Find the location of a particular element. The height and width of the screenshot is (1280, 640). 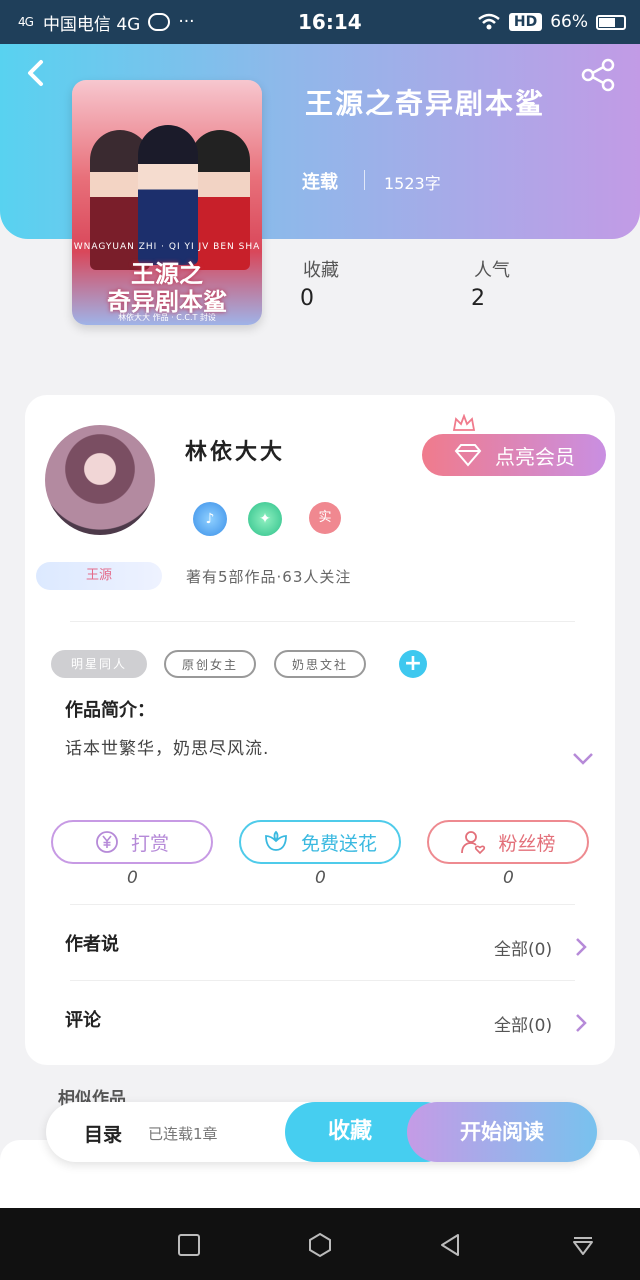

comments-label: 评论 is located at coordinates (83, 1020).